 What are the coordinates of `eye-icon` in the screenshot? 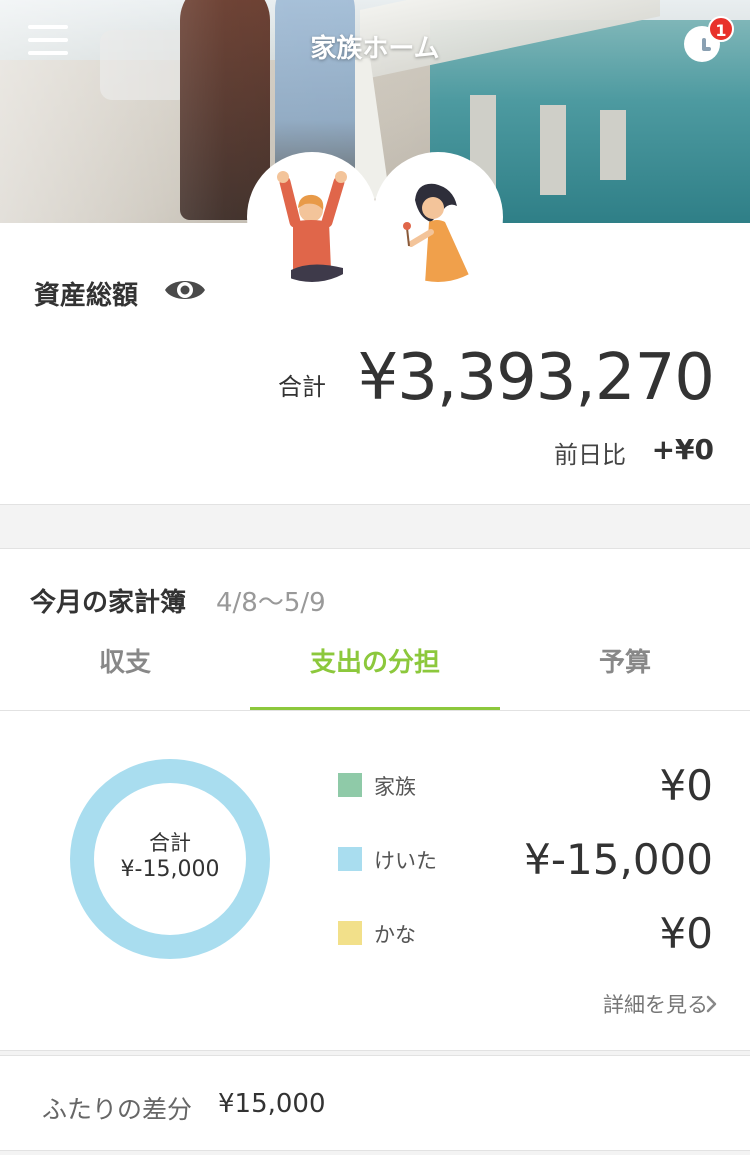 It's located at (185, 290).